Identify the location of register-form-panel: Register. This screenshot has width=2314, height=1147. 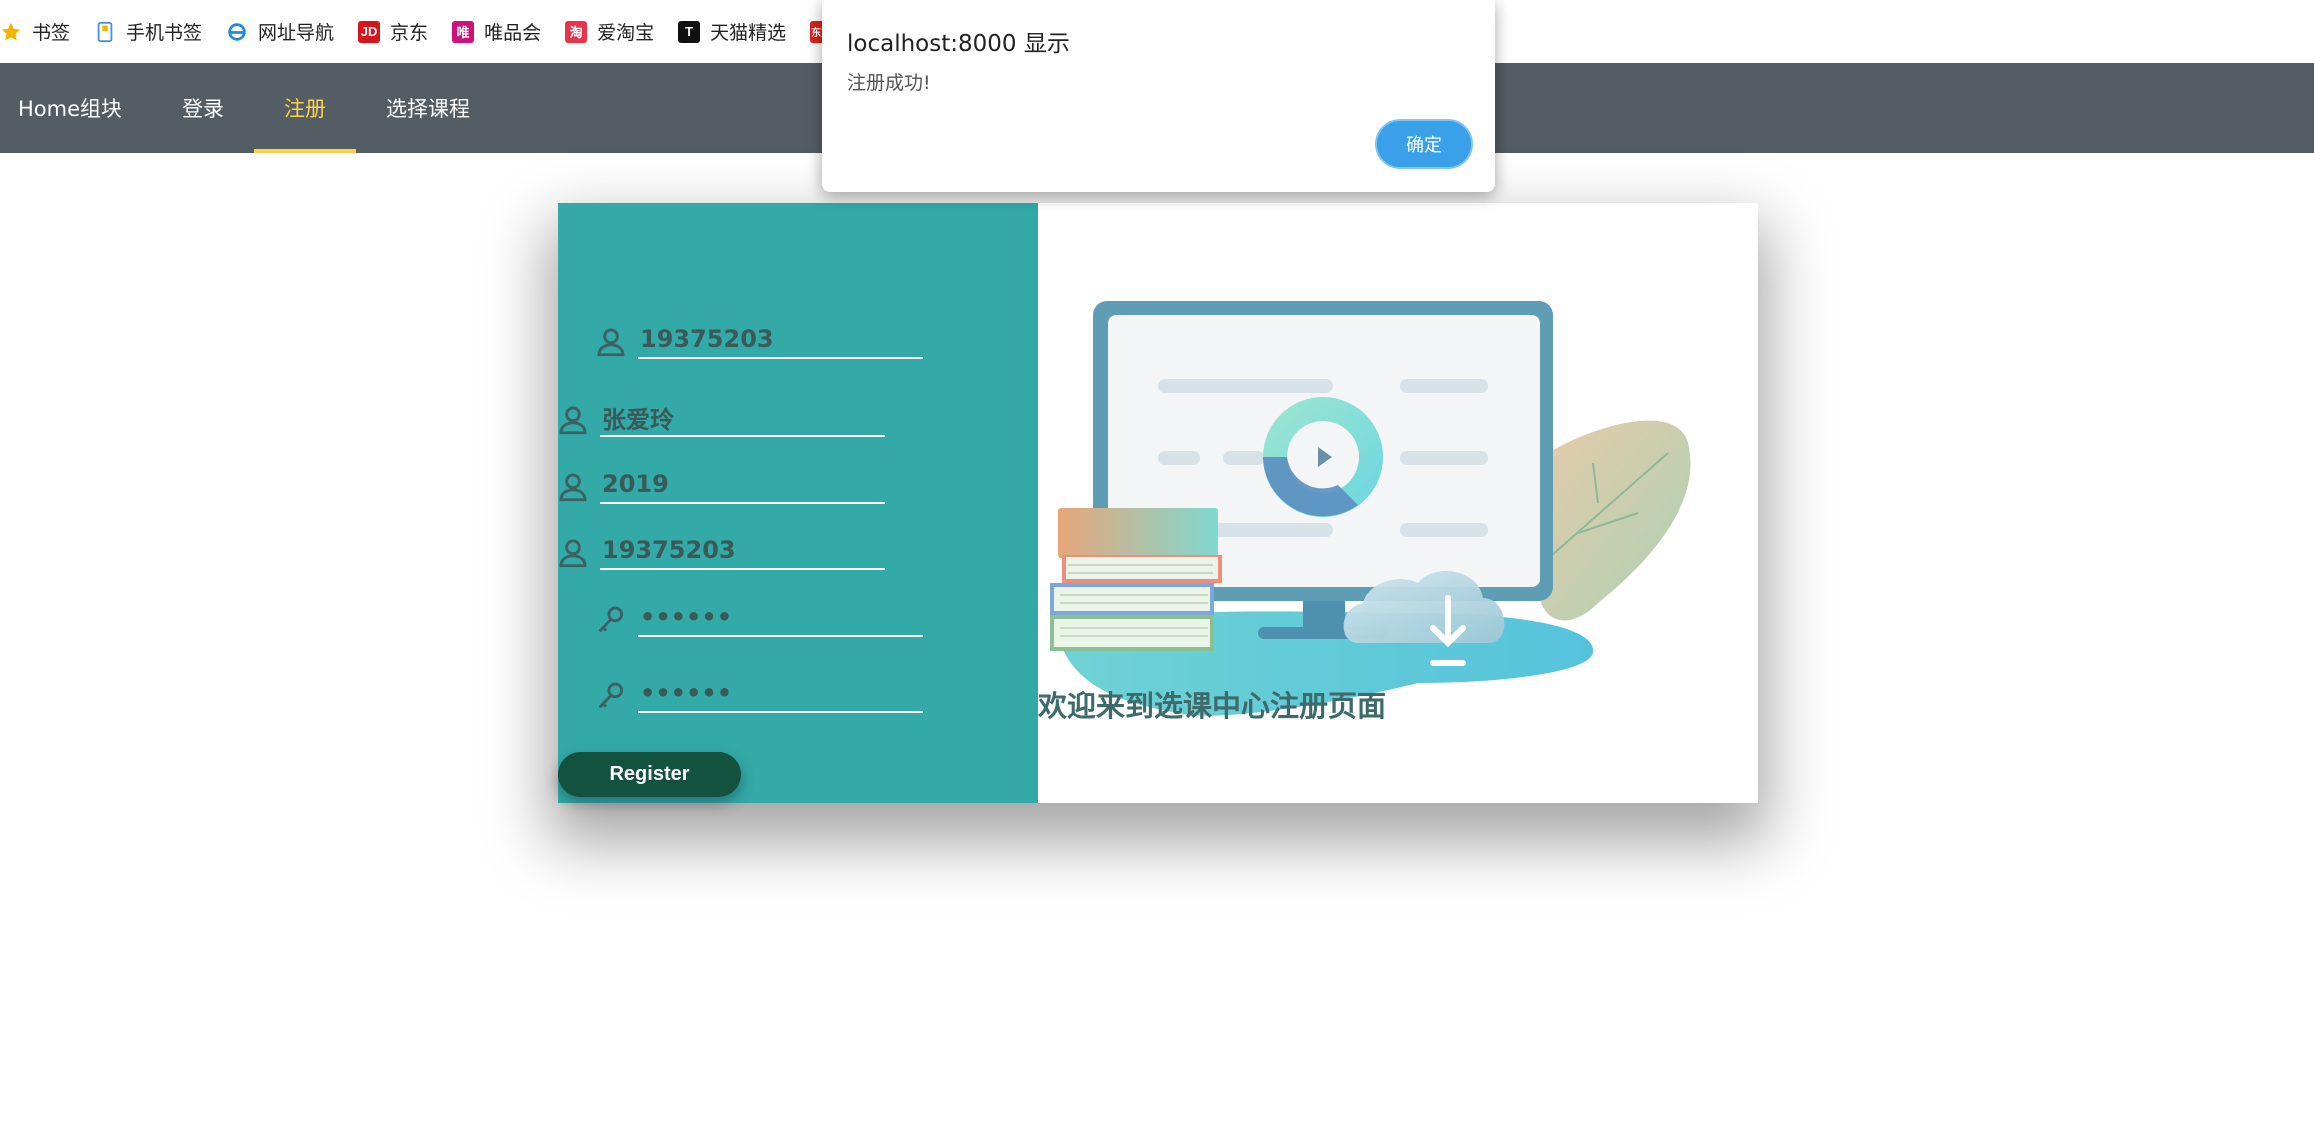
(798, 503).